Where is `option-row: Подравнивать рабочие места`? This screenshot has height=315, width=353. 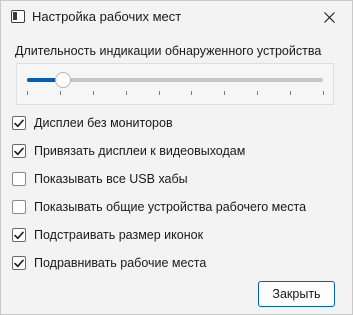
option-row: Подравнивать рабочие места is located at coordinates (109, 263).